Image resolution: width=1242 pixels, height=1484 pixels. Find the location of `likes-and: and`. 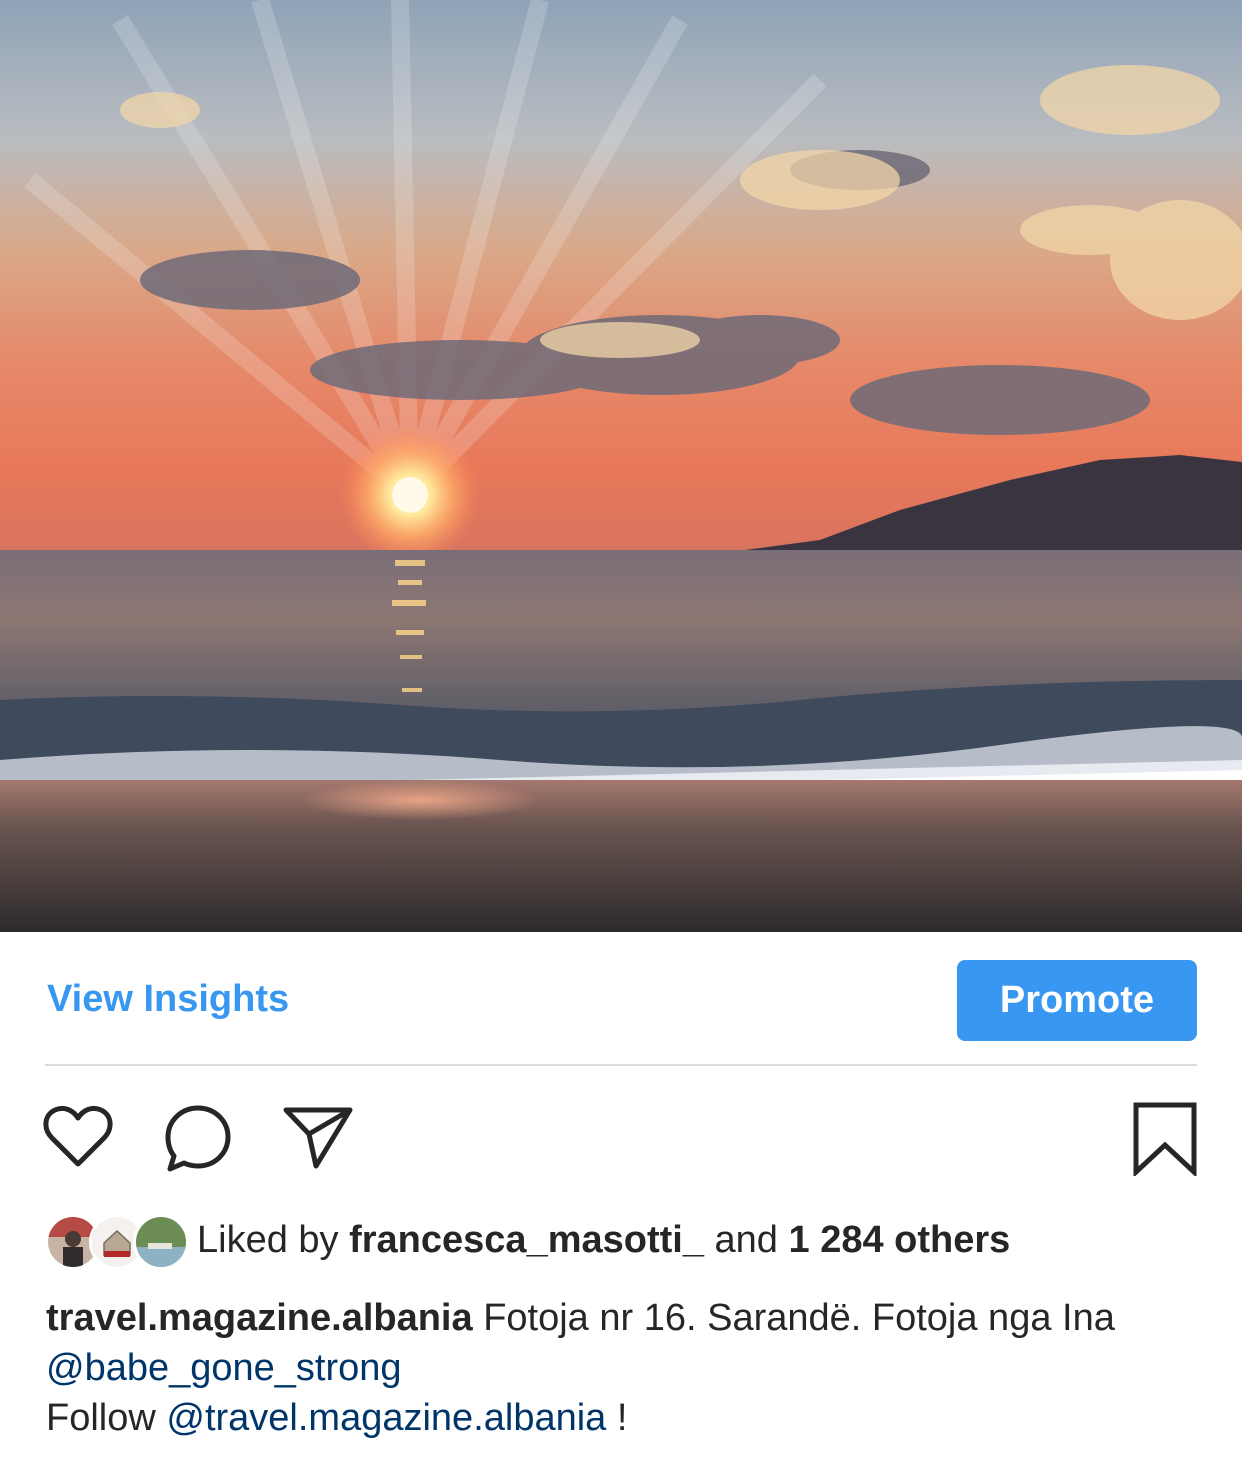

likes-and: and is located at coordinates (746, 1240).